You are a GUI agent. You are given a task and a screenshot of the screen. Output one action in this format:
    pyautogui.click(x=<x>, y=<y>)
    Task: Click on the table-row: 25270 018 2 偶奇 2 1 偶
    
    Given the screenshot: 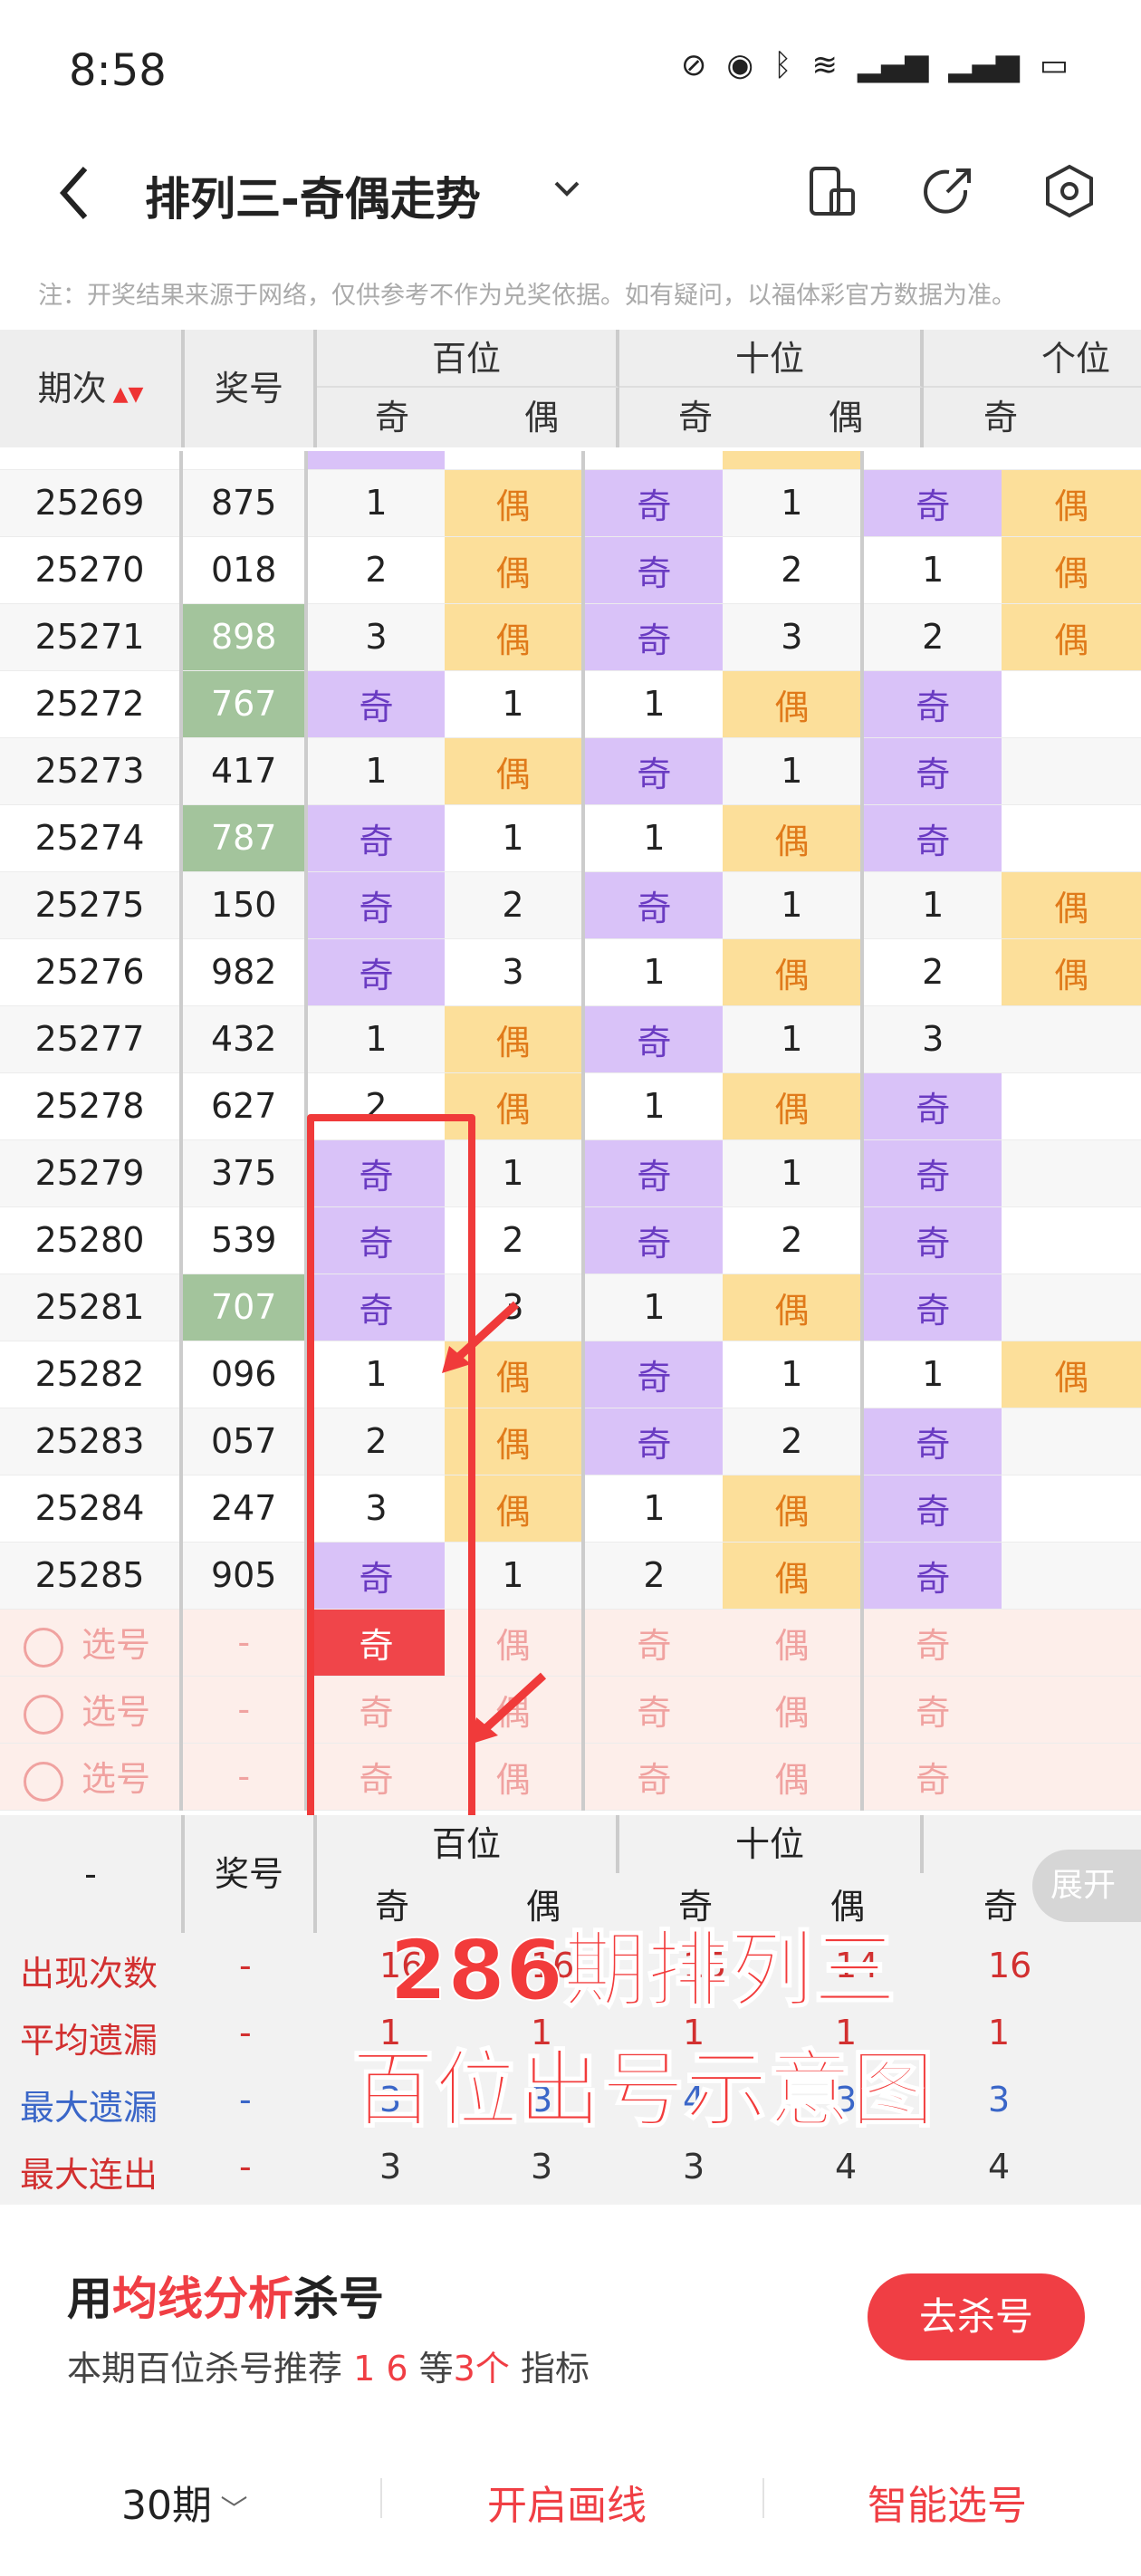 What is the action you would take?
    pyautogui.click(x=570, y=570)
    